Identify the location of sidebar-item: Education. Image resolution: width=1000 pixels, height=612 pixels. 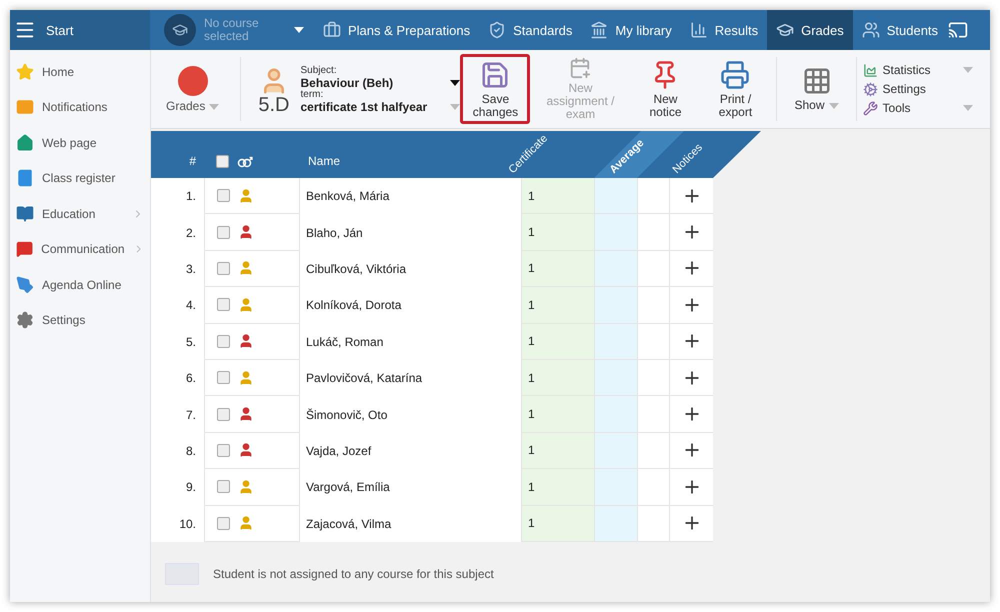
(80, 214).